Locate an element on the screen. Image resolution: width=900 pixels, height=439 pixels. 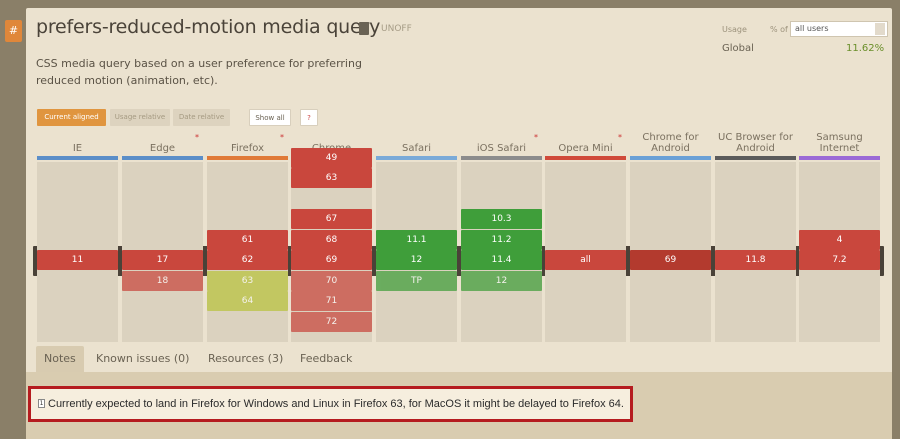
browser-name: UC Browser for Android is located at coordinates (755, 143).